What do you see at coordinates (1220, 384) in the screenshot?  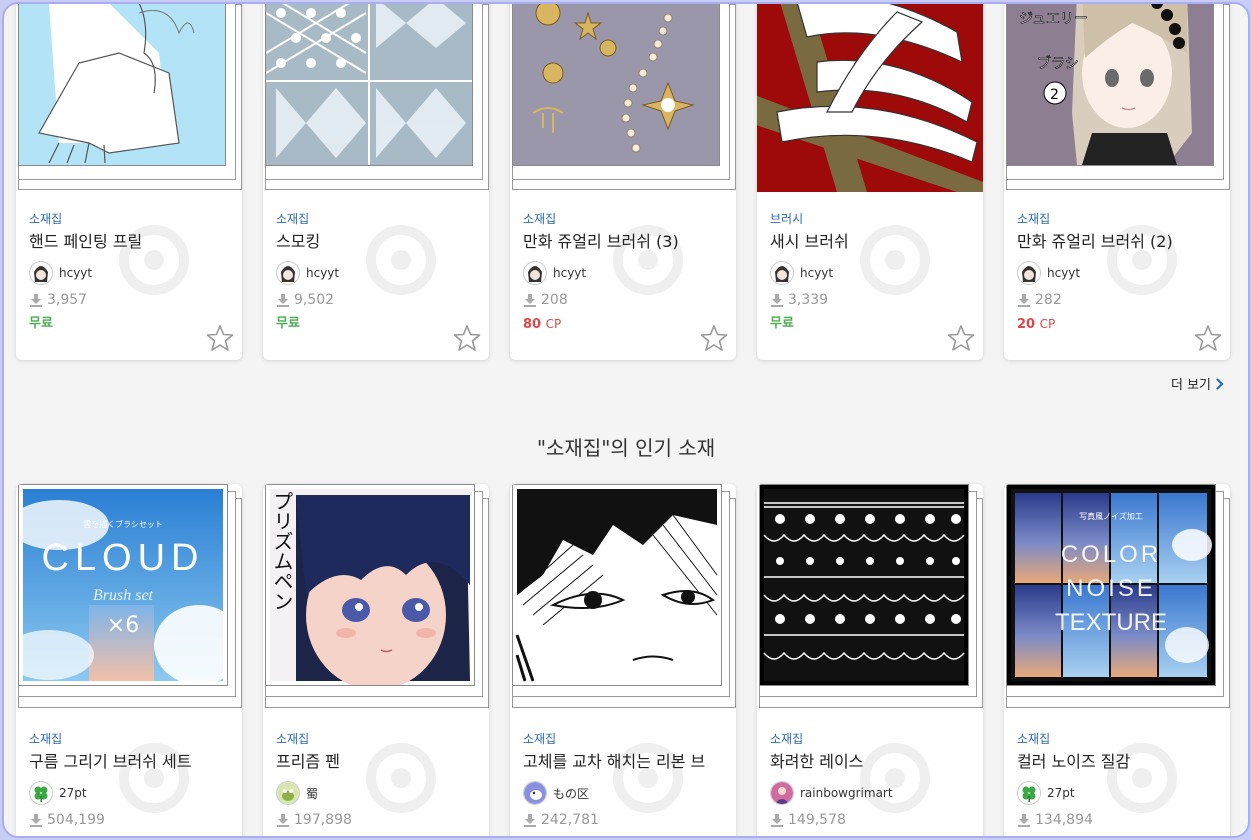 I see `chevron-right-icon` at bounding box center [1220, 384].